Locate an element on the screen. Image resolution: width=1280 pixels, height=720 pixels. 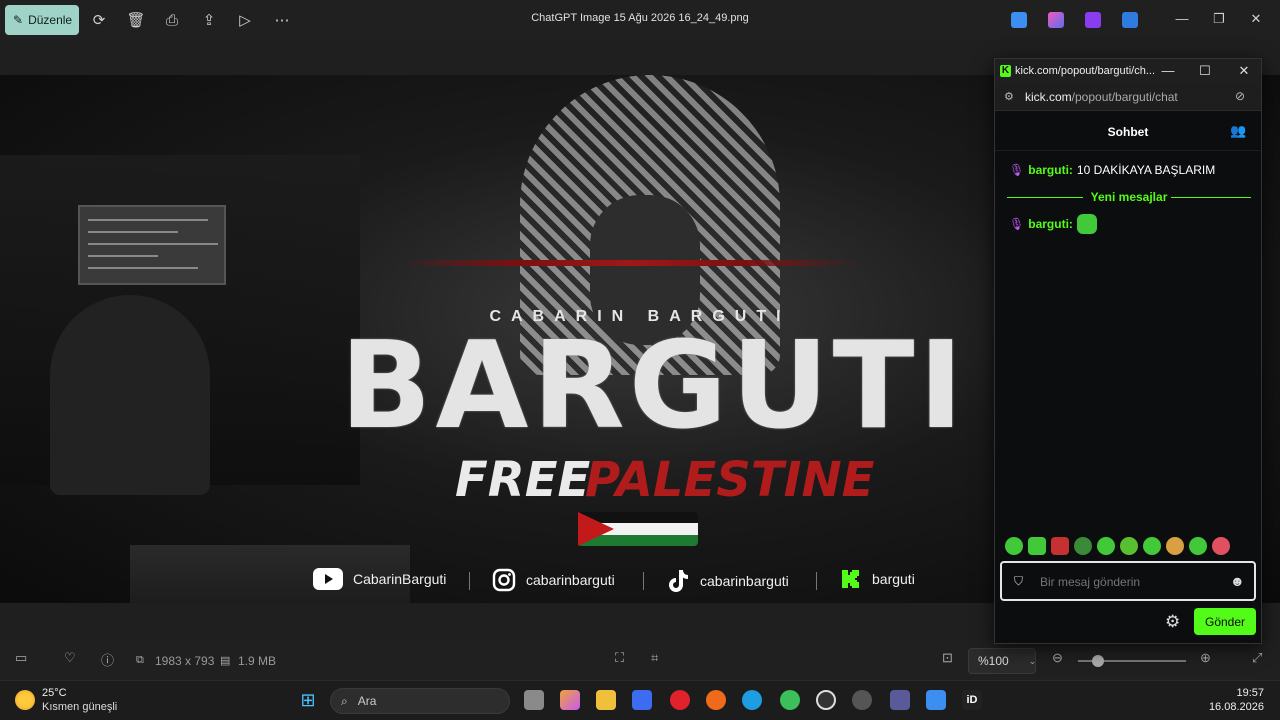
fullscreen-icon: ⤢ is located at coordinates (1257, 658).